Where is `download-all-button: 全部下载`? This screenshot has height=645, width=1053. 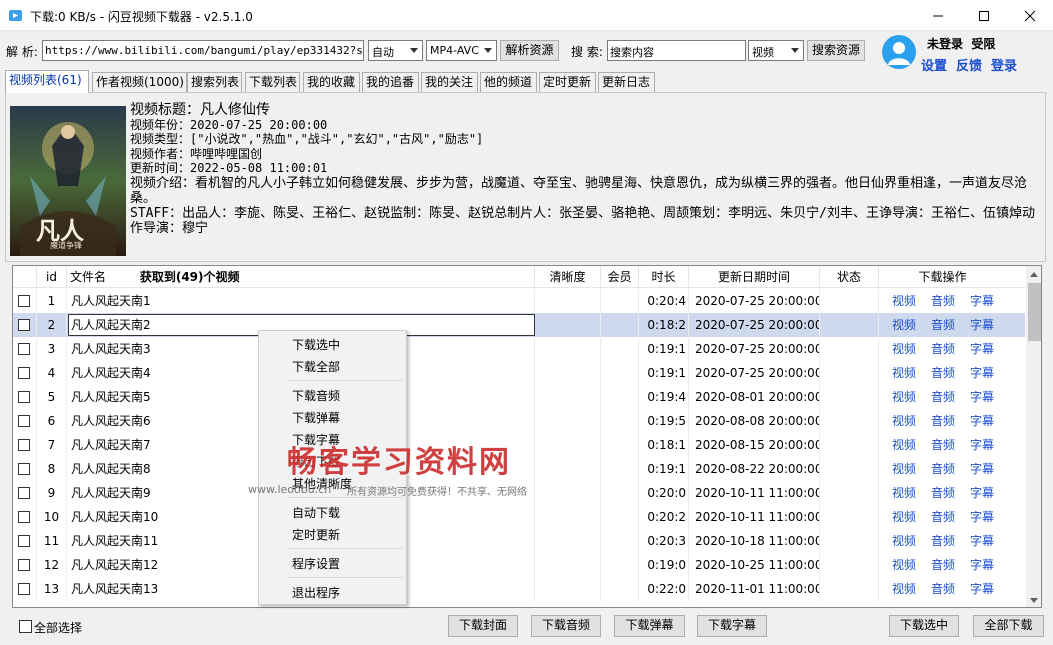 download-all-button: 全部下载 is located at coordinates (1008, 626).